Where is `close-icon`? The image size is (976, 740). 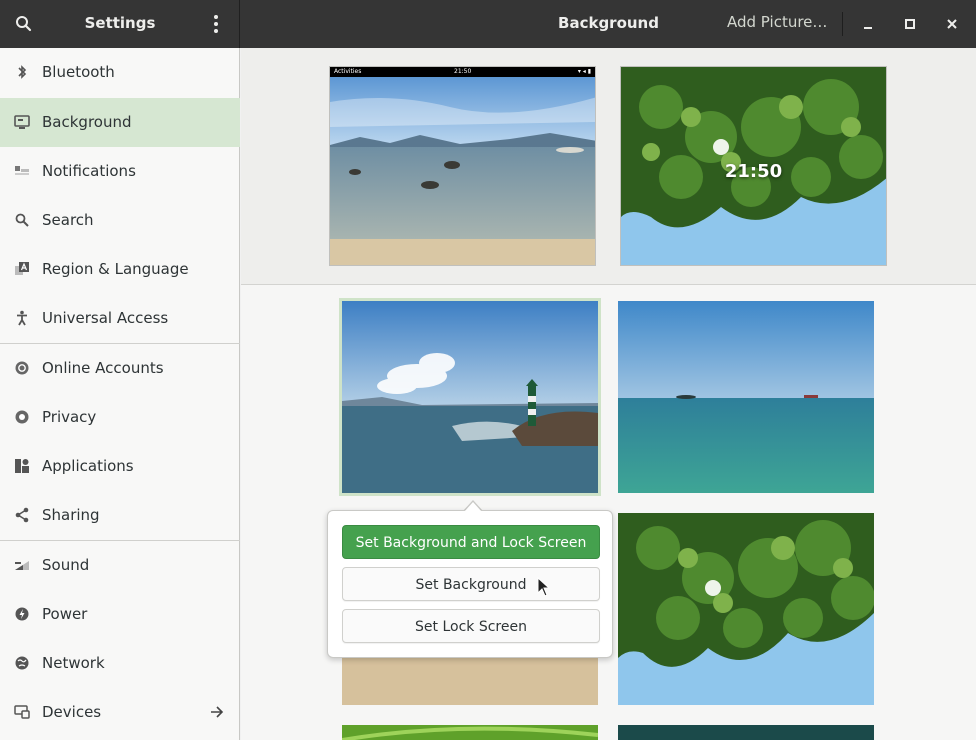
close-icon is located at coordinates (952, 24).